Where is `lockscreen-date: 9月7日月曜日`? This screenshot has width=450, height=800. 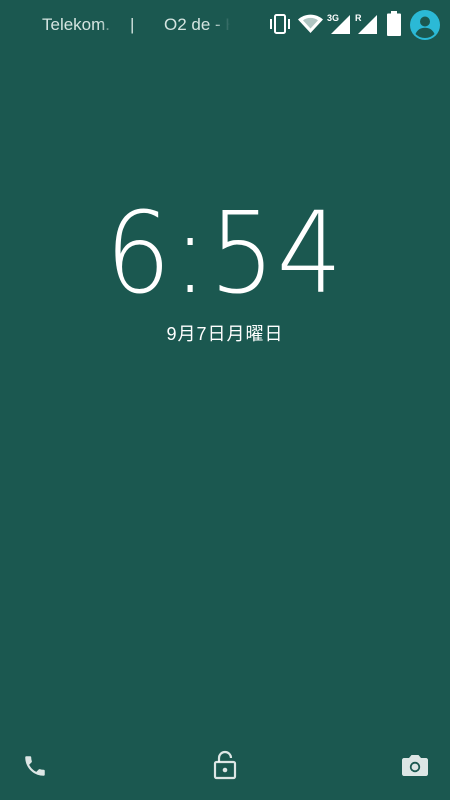
lockscreen-date: 9月7日月曜日 is located at coordinates (225, 334).